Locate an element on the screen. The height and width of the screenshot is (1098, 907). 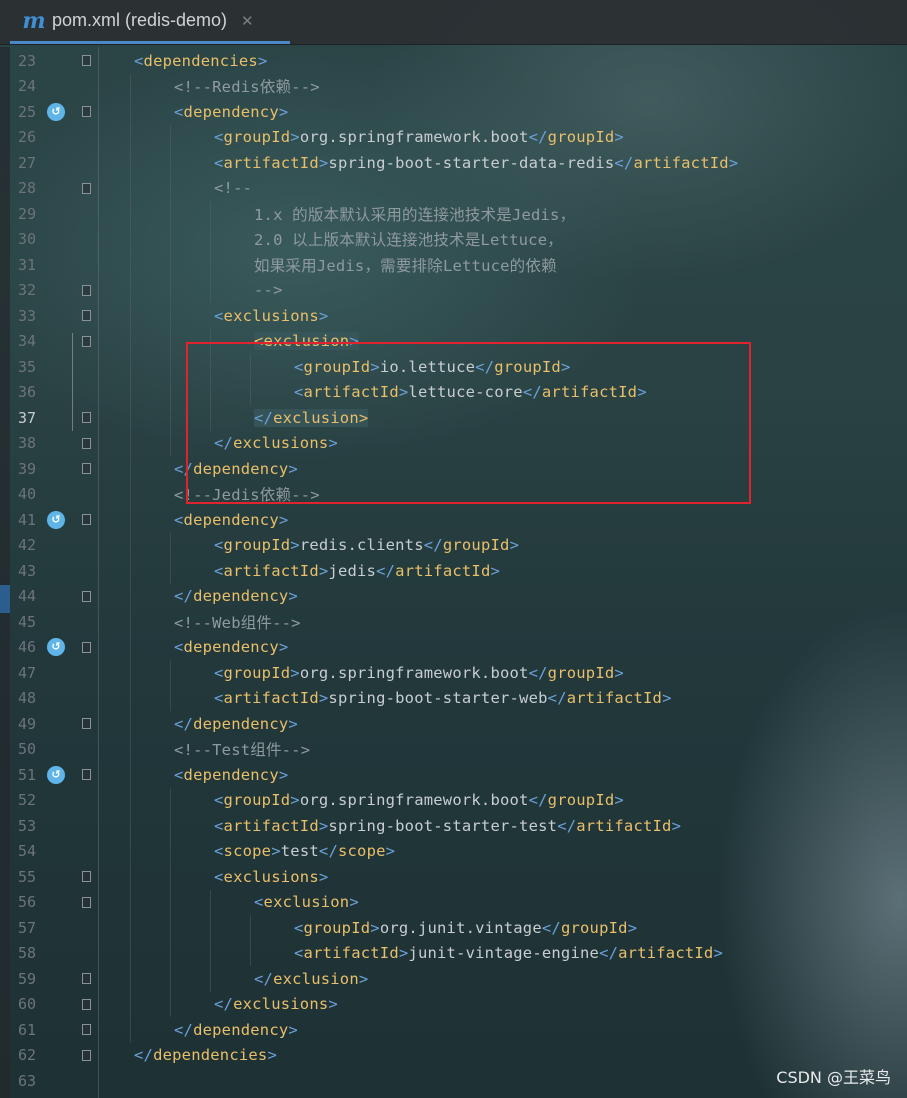
code-line: 31 如果采用Jedis，需要排除Lettuce的依赖 is located at coordinates (453, 265).